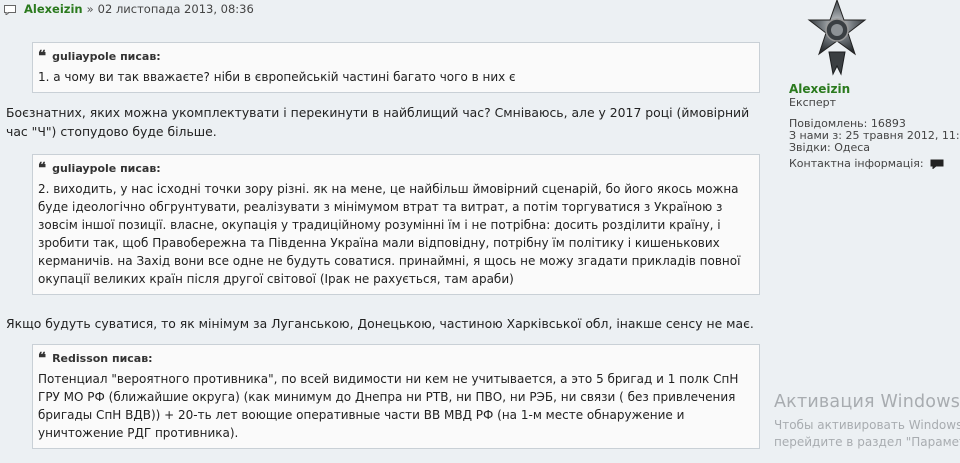 This screenshot has height=463, width=960. What do you see at coordinates (867, 442) in the screenshot?
I see `watermark-line: перейдите в раздел "Парамет` at bounding box center [867, 442].